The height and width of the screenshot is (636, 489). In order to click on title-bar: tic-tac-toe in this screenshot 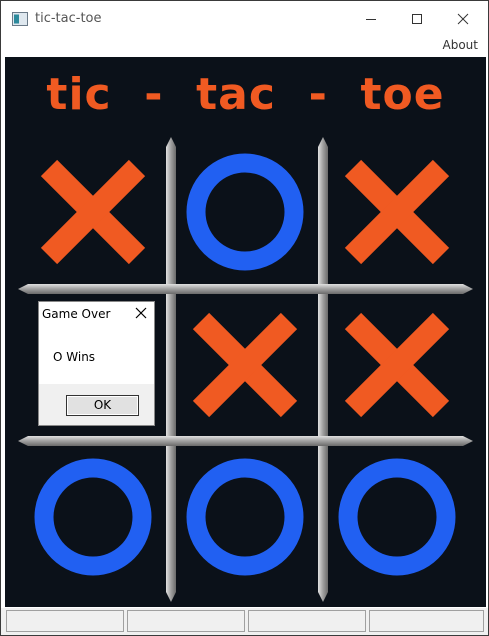, I will do `click(244, 19)`.